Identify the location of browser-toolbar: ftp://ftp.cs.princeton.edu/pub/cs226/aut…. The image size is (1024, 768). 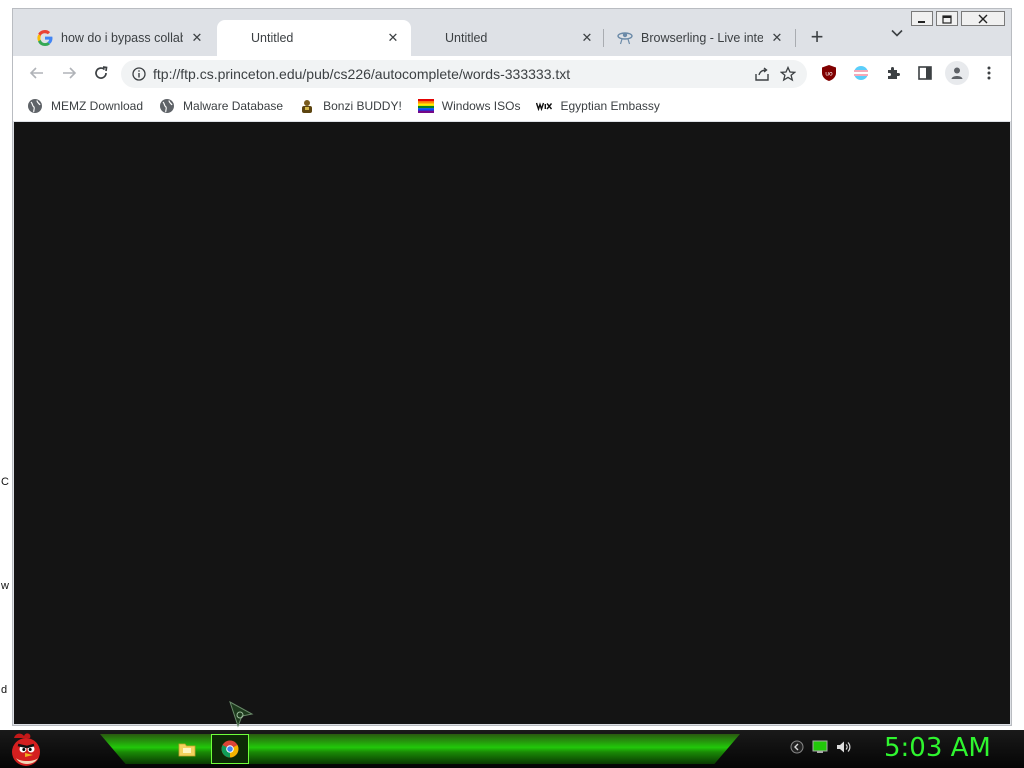
(512, 73).